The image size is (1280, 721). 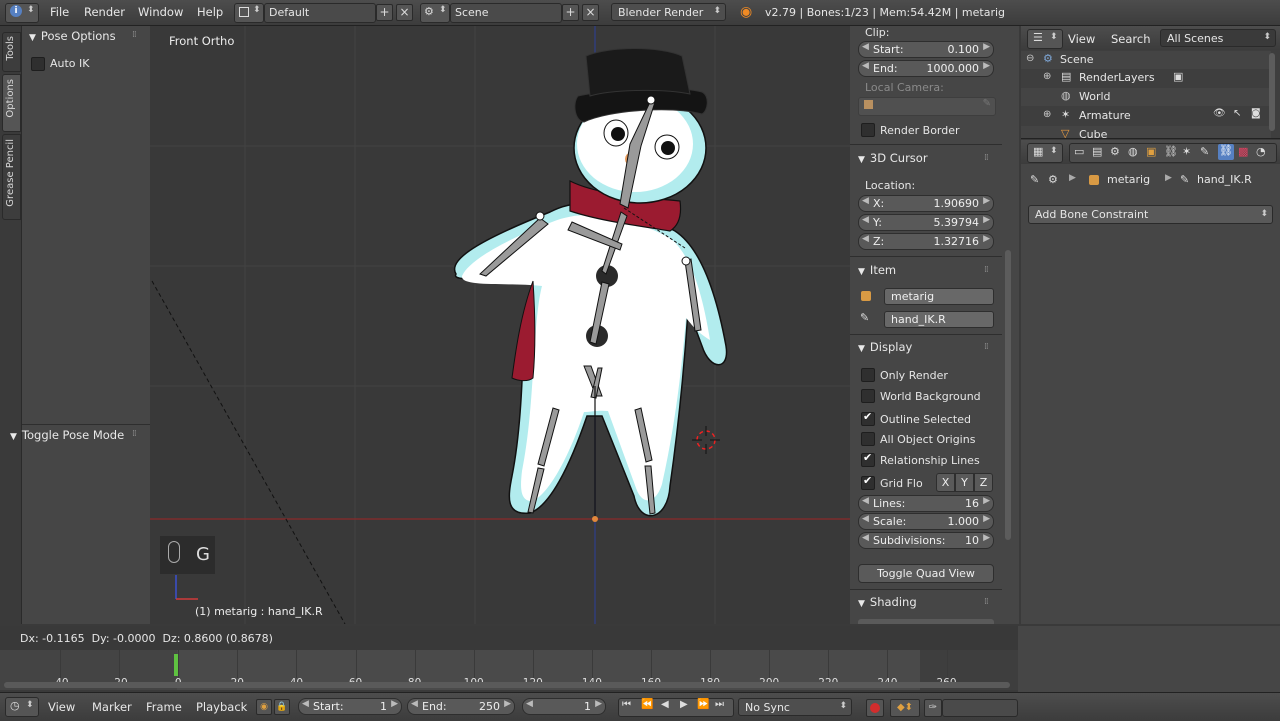 What do you see at coordinates (1146, 132) in the screenshot?
I see `outliner-row-cube: ▽ Cube` at bounding box center [1146, 132].